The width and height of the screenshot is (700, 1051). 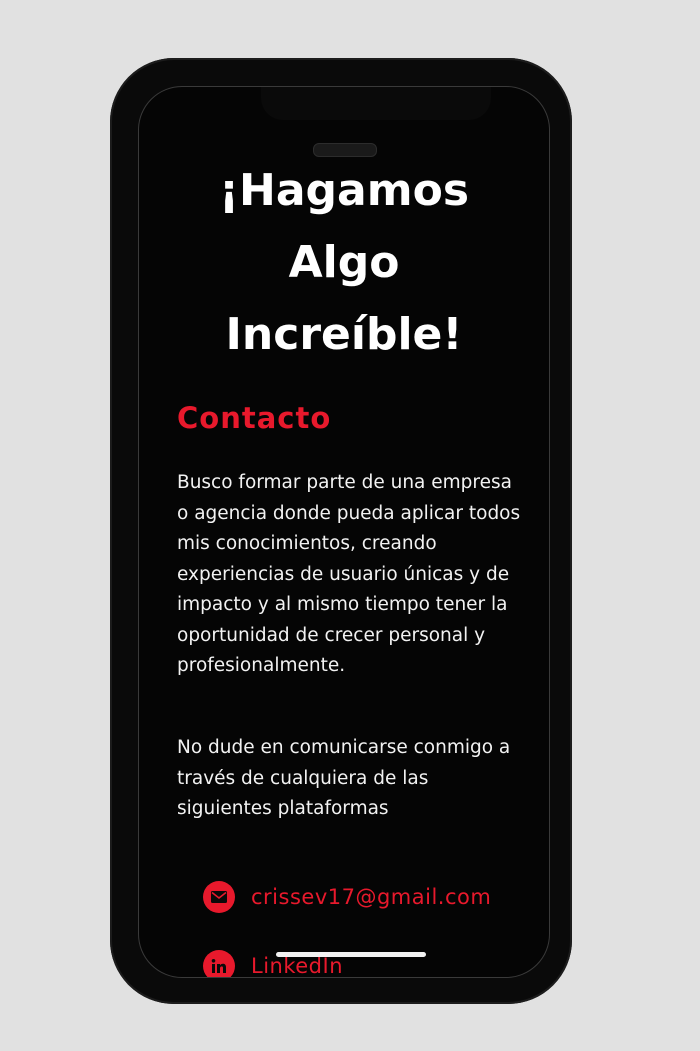 I want to click on home-indicator, so click(x=351, y=954).